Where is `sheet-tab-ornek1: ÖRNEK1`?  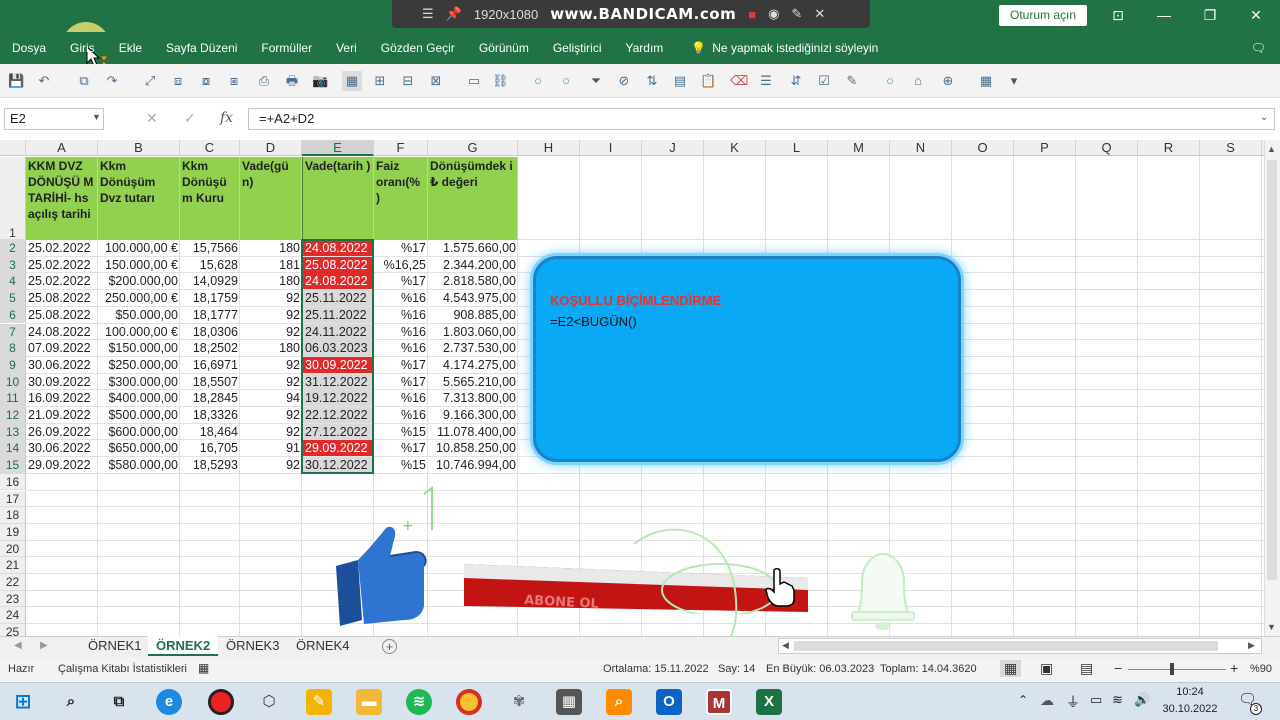 sheet-tab-ornek1: ÖRNEK1 is located at coordinates (114, 646).